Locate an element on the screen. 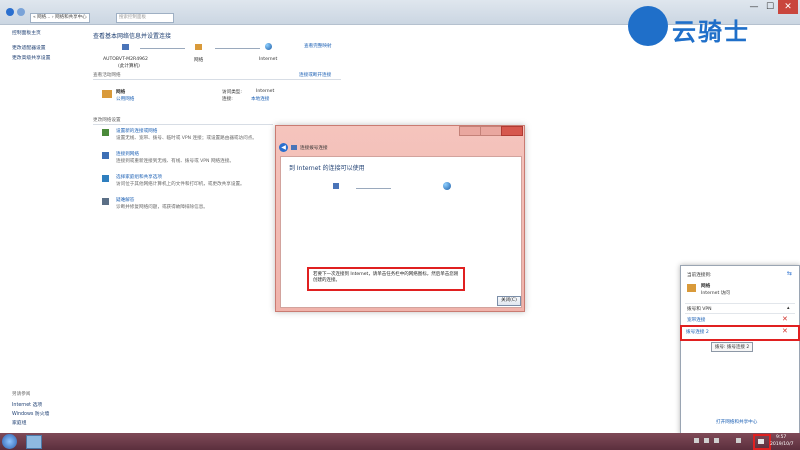 This screenshot has height=450, width=800. address-bar: « 网络... › 网络和共享中心 is located at coordinates (60, 18).